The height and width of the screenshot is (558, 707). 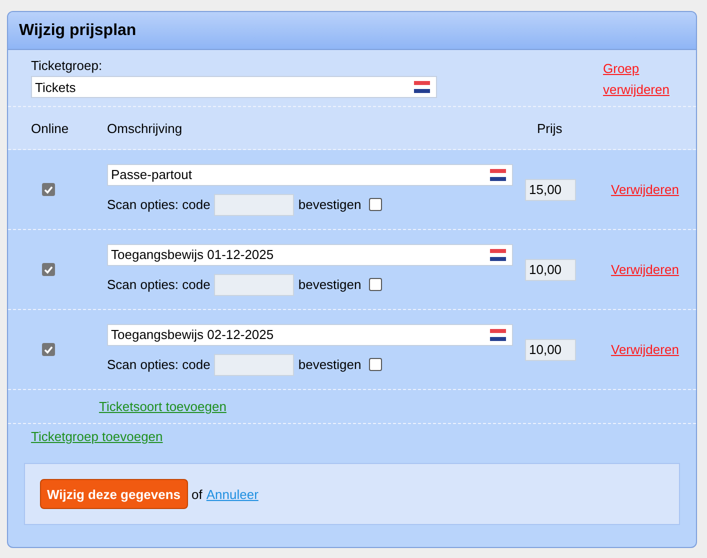 I want to click on ticket-group-field: Tickets, so click(x=234, y=87).